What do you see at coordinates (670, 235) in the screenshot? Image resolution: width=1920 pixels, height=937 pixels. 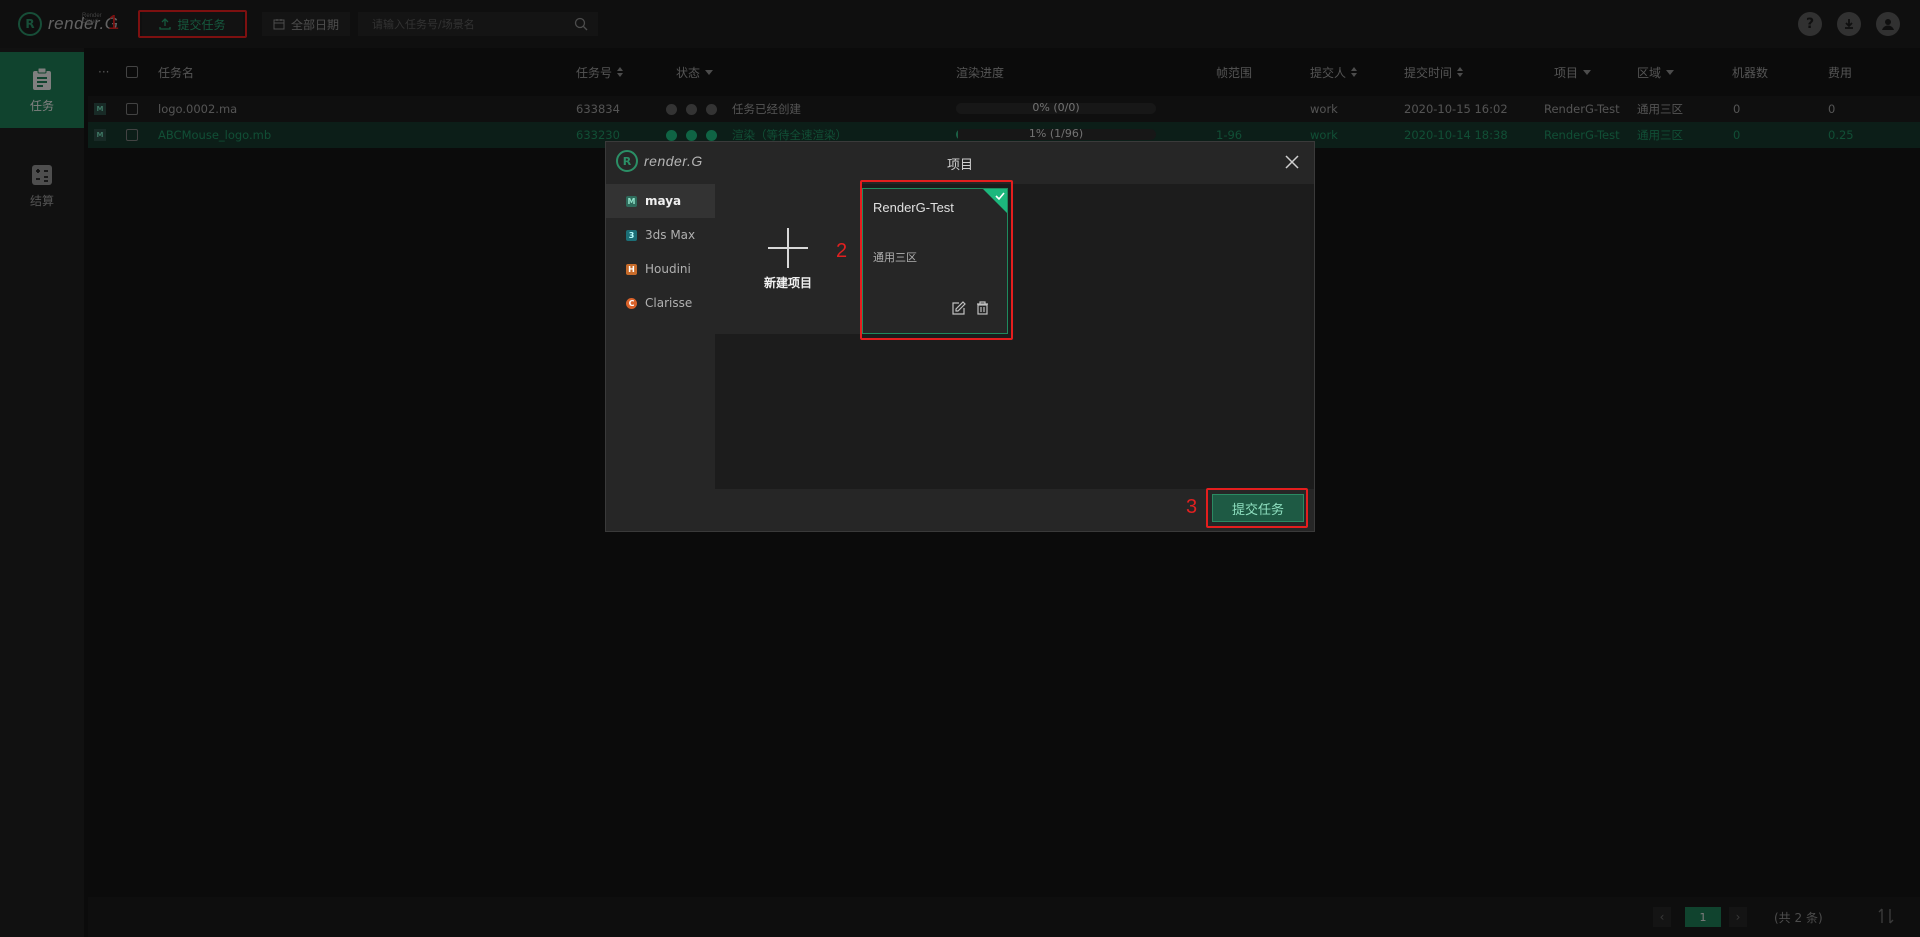 I see `software-label: 3ds Max` at bounding box center [670, 235].